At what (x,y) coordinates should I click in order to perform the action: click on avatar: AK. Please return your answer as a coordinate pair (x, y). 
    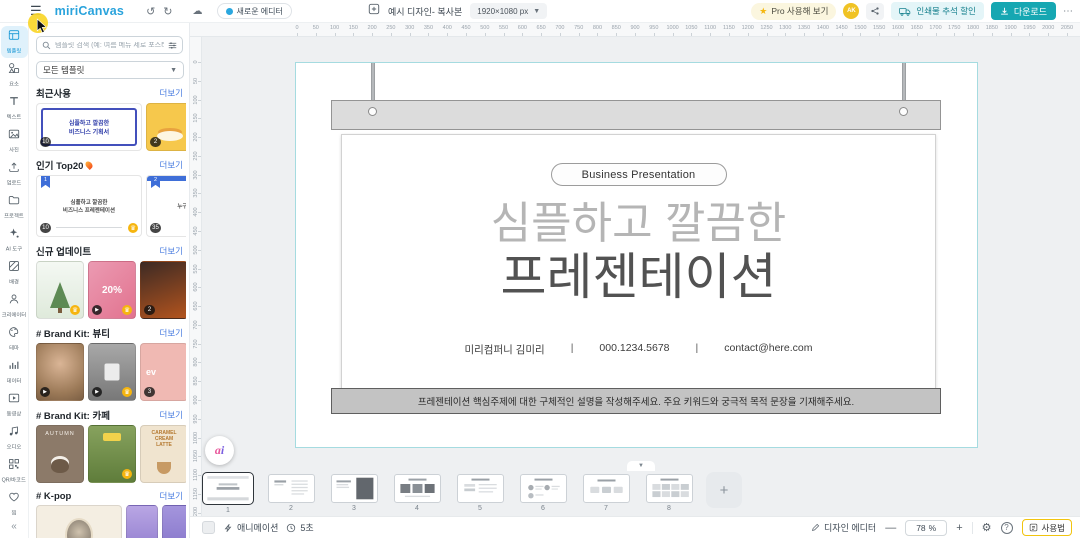
    Looking at the image, I should click on (851, 11).